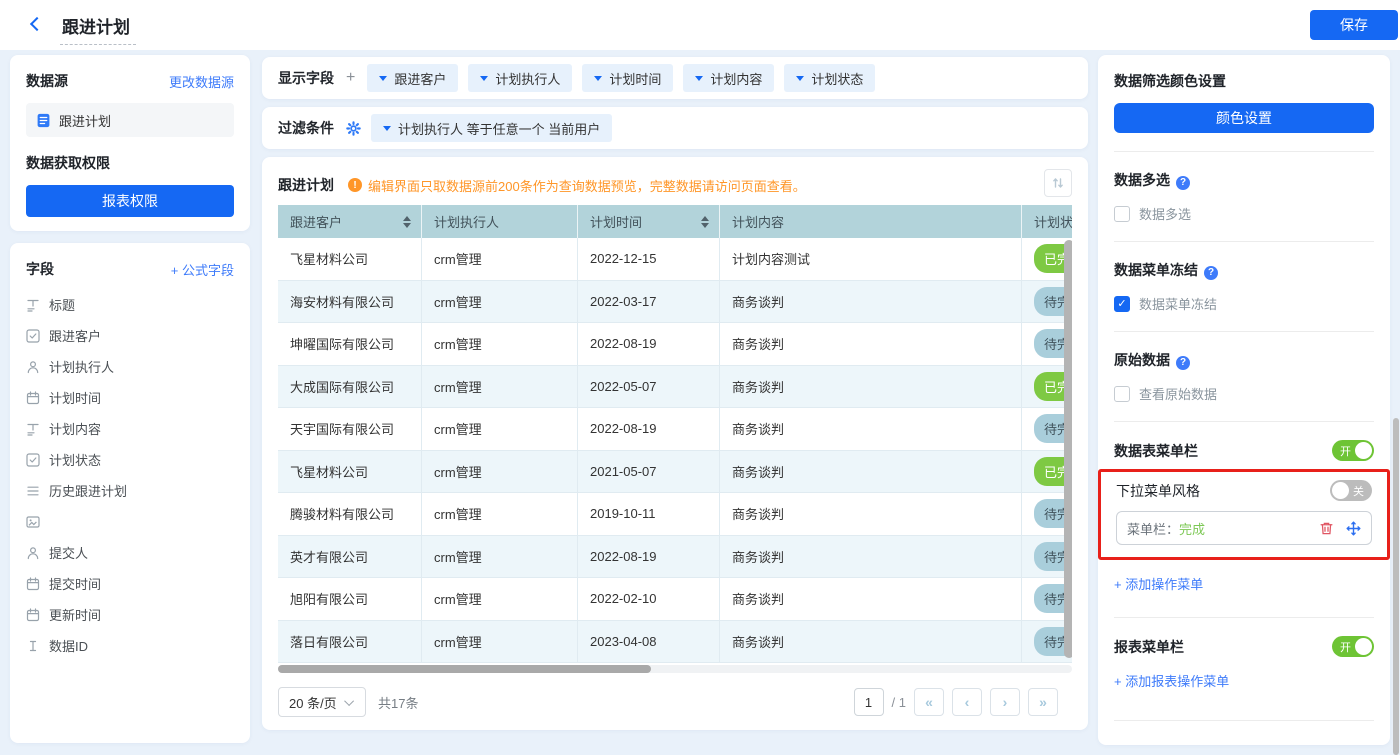 The height and width of the screenshot is (755, 1400). I want to click on back-icon, so click(37, 25).